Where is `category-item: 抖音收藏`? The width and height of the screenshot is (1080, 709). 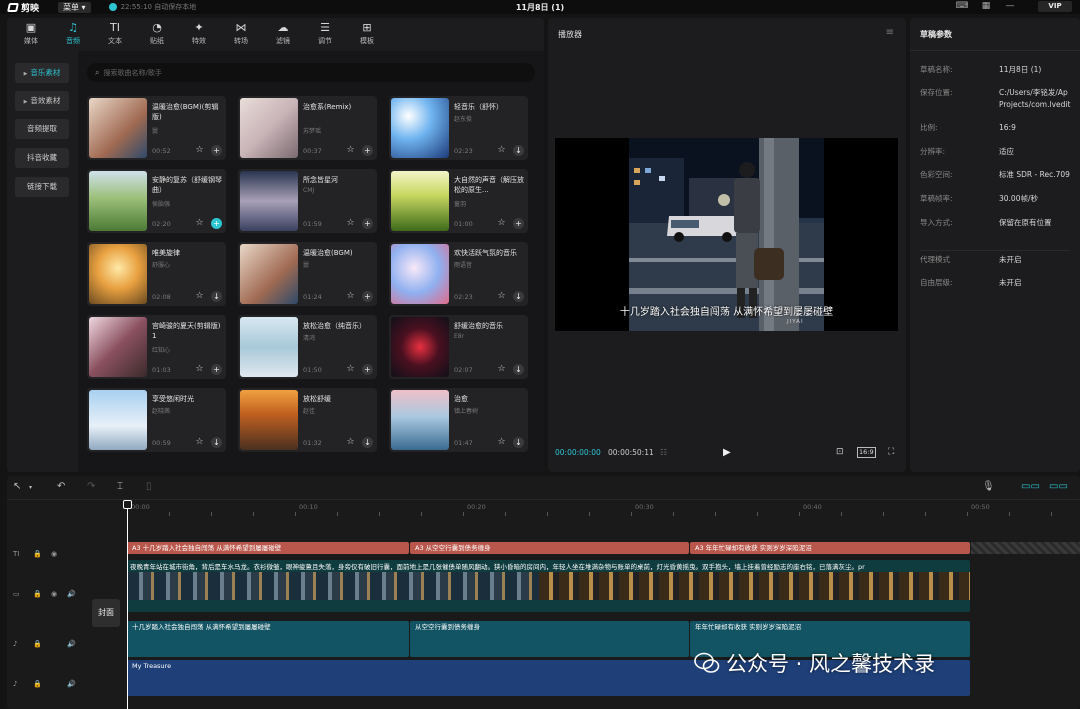
category-item: 抖音收藏 is located at coordinates (42, 158).